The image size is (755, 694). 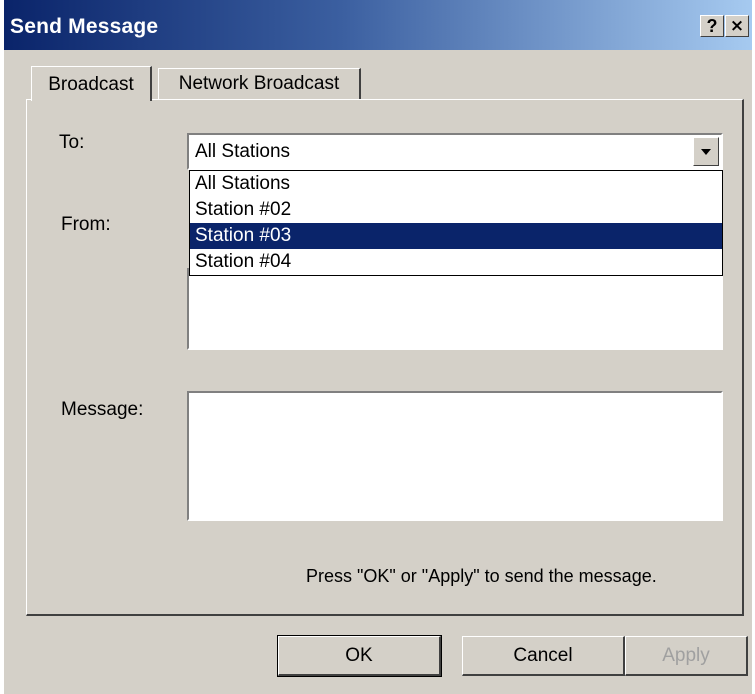 I want to click on tab-broadcast: Broadcast, so click(x=91, y=83).